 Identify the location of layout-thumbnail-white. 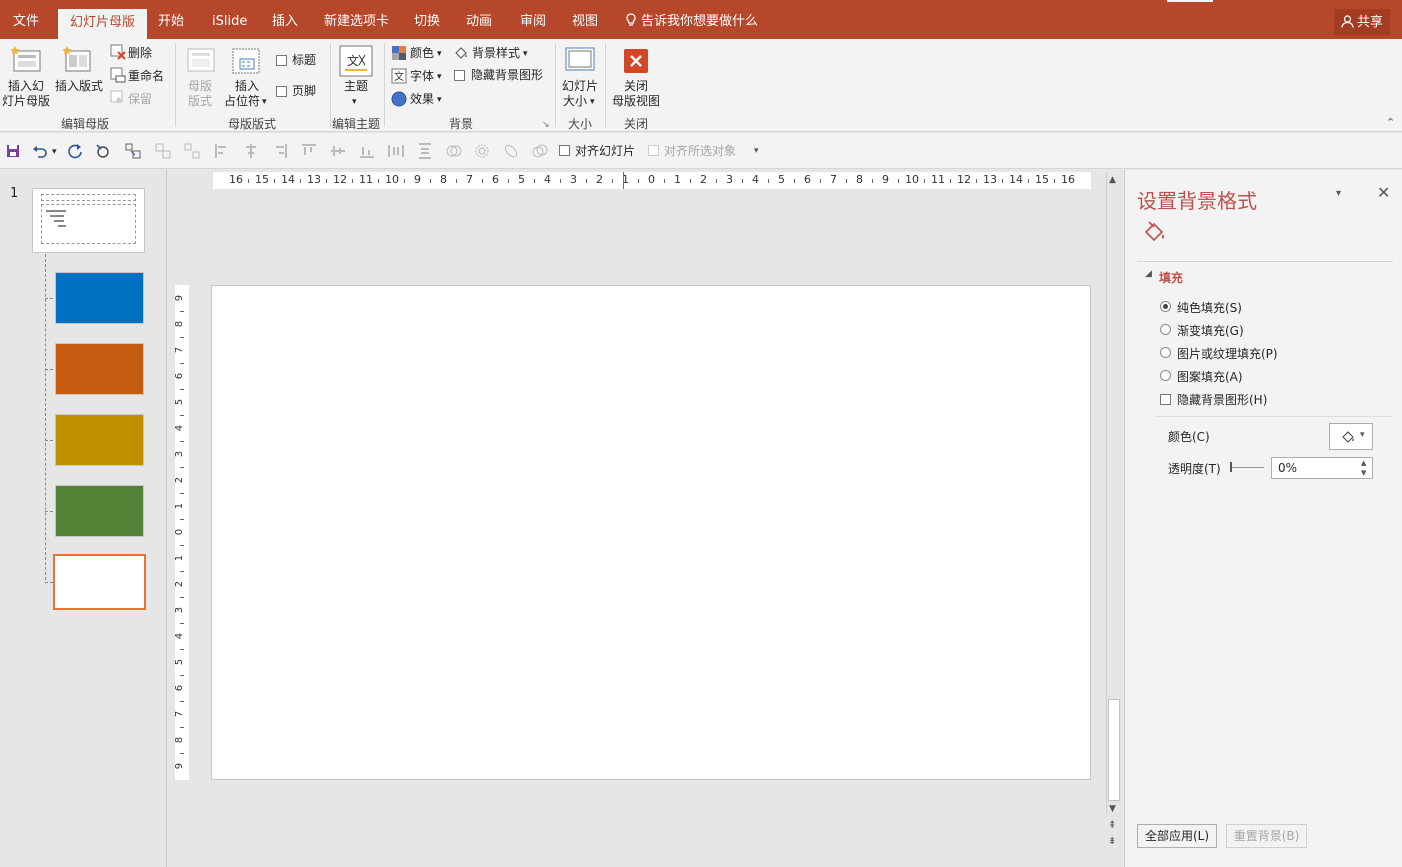
(99, 582).